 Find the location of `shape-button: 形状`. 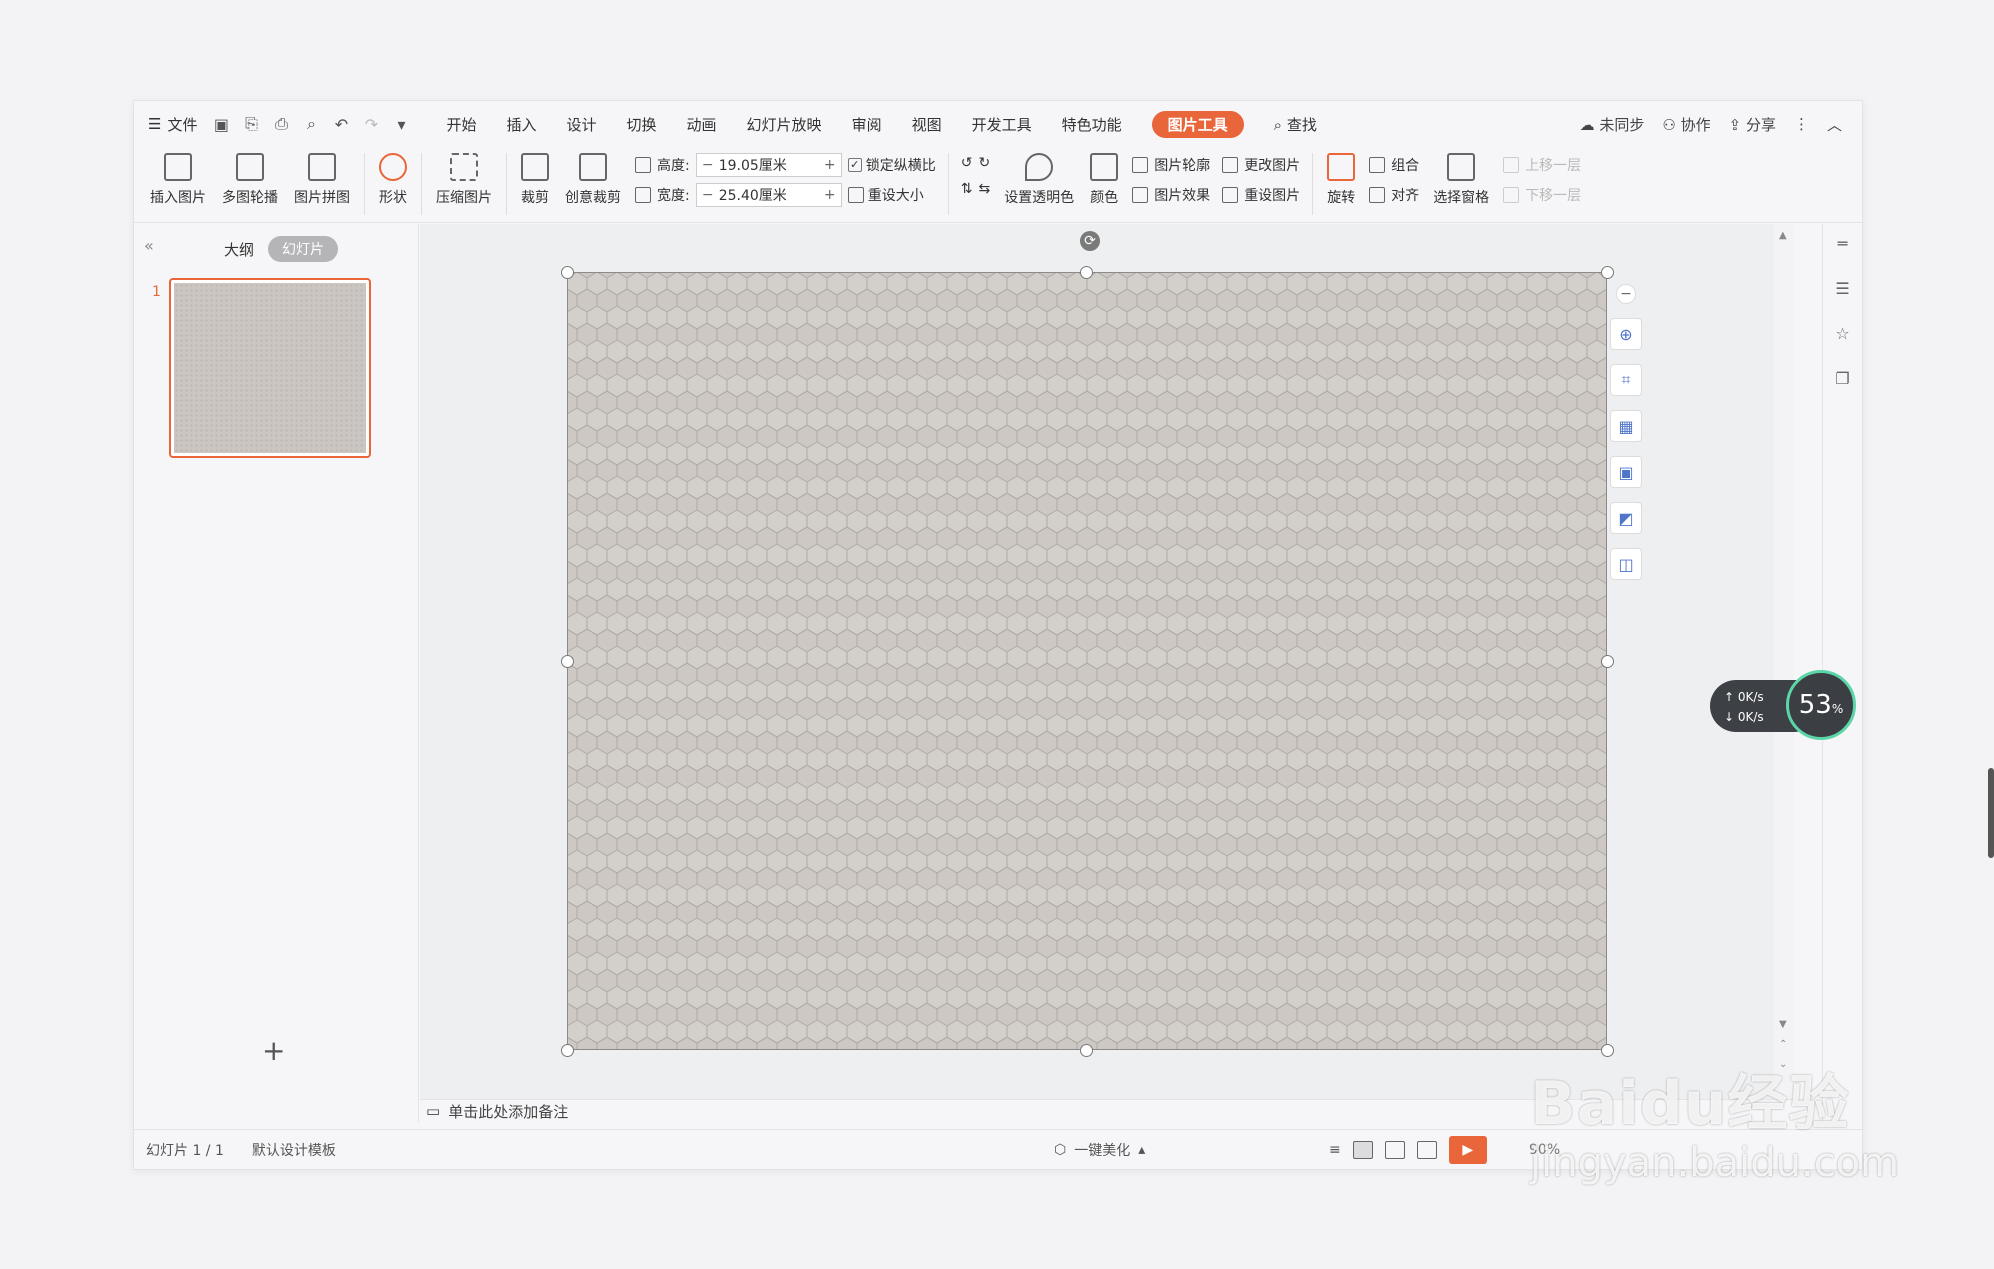

shape-button: 形状 is located at coordinates (393, 177).